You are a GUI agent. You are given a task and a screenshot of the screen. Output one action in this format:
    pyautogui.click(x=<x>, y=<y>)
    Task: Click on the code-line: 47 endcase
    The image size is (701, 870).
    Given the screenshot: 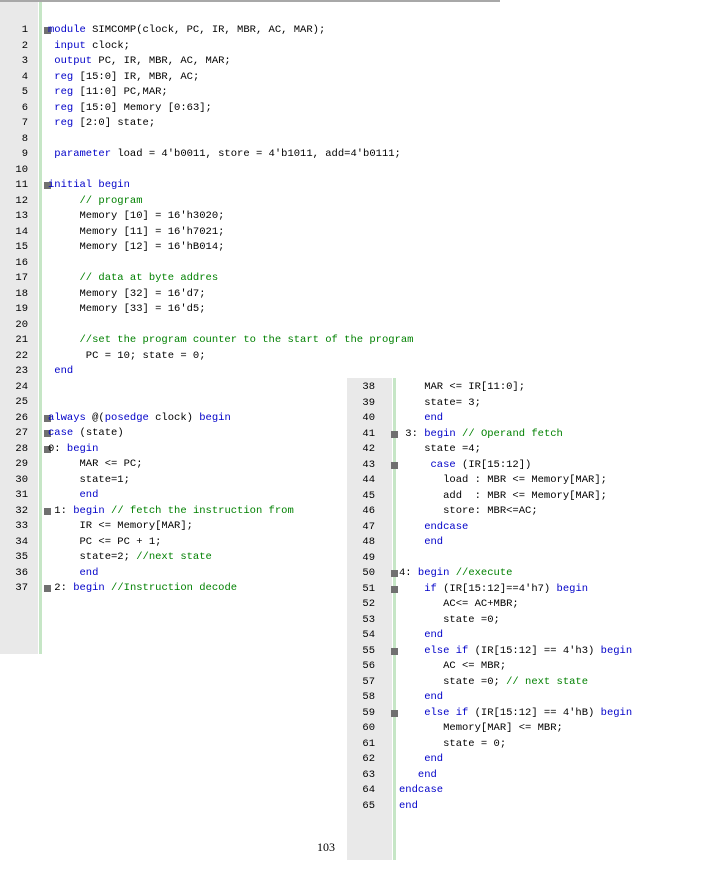 What is the action you would take?
    pyautogui.click(x=524, y=528)
    